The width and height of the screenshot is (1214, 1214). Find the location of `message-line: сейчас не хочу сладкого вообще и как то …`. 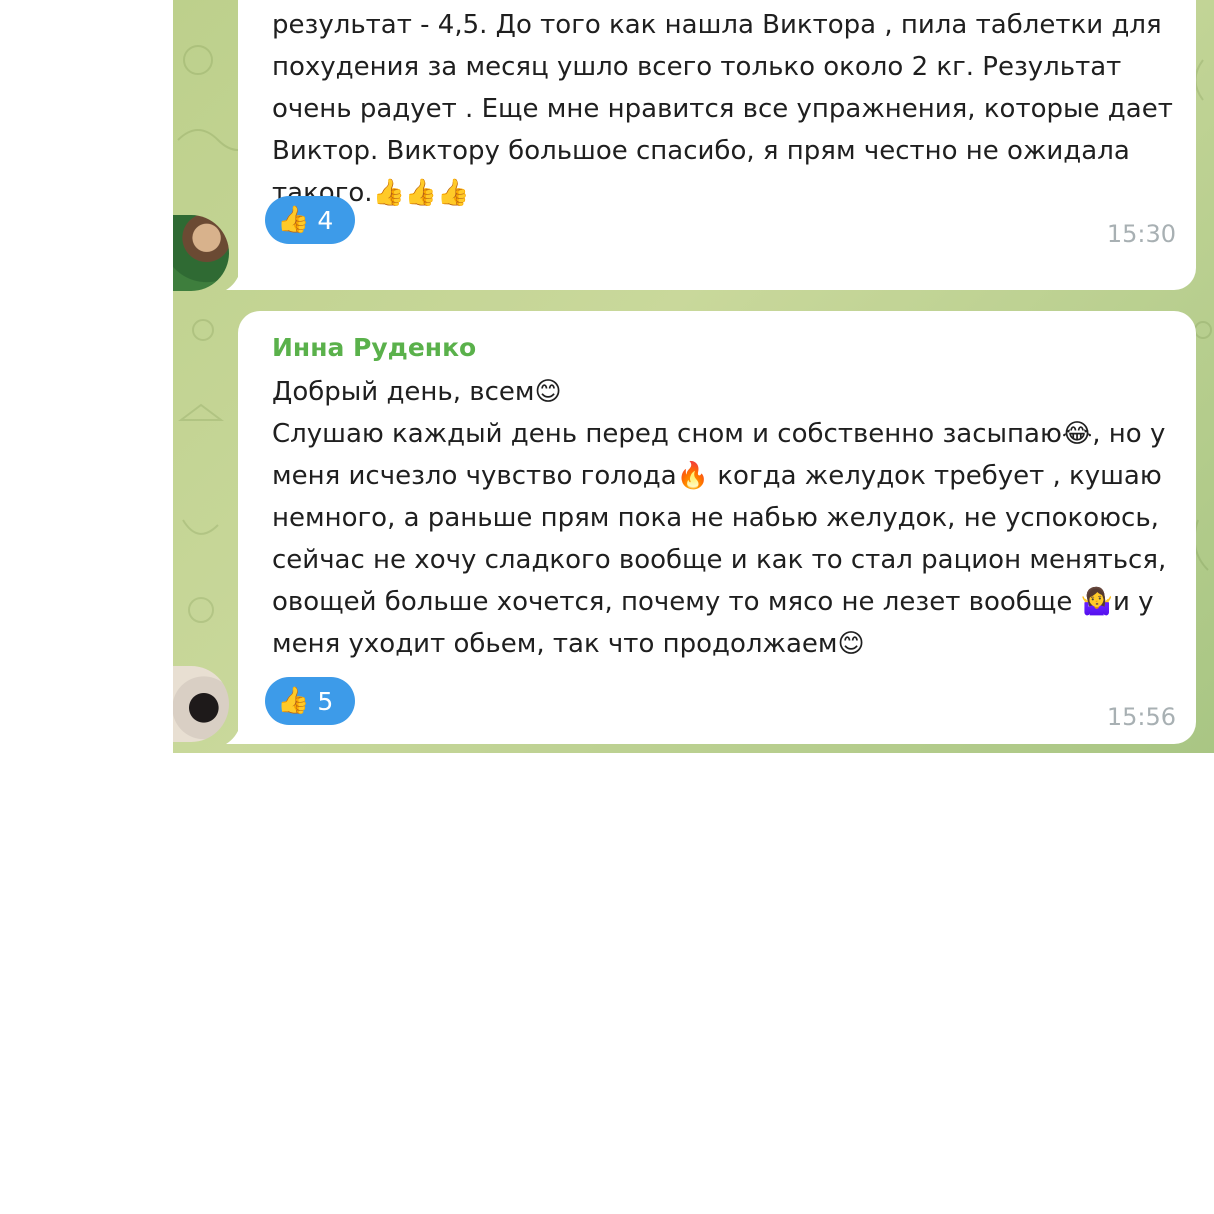

message-line: сейчас не хочу сладкого вообще и как то … is located at coordinates (719, 560).